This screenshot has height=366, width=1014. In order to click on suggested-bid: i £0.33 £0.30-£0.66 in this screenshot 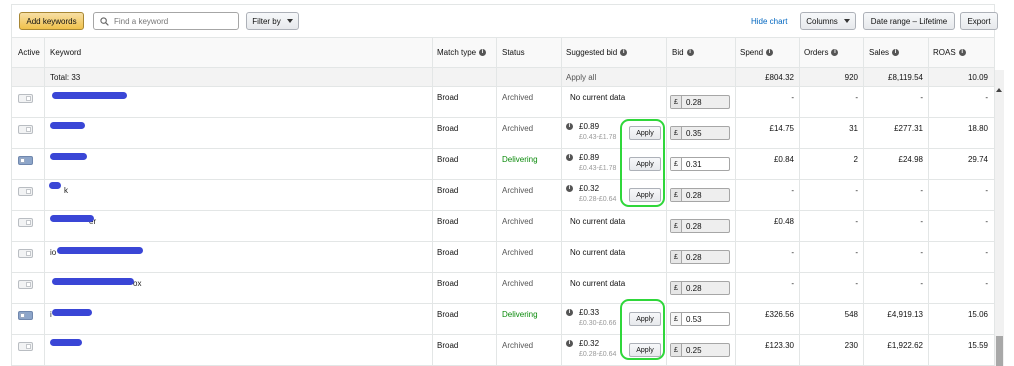, I will do `click(591, 317)`.